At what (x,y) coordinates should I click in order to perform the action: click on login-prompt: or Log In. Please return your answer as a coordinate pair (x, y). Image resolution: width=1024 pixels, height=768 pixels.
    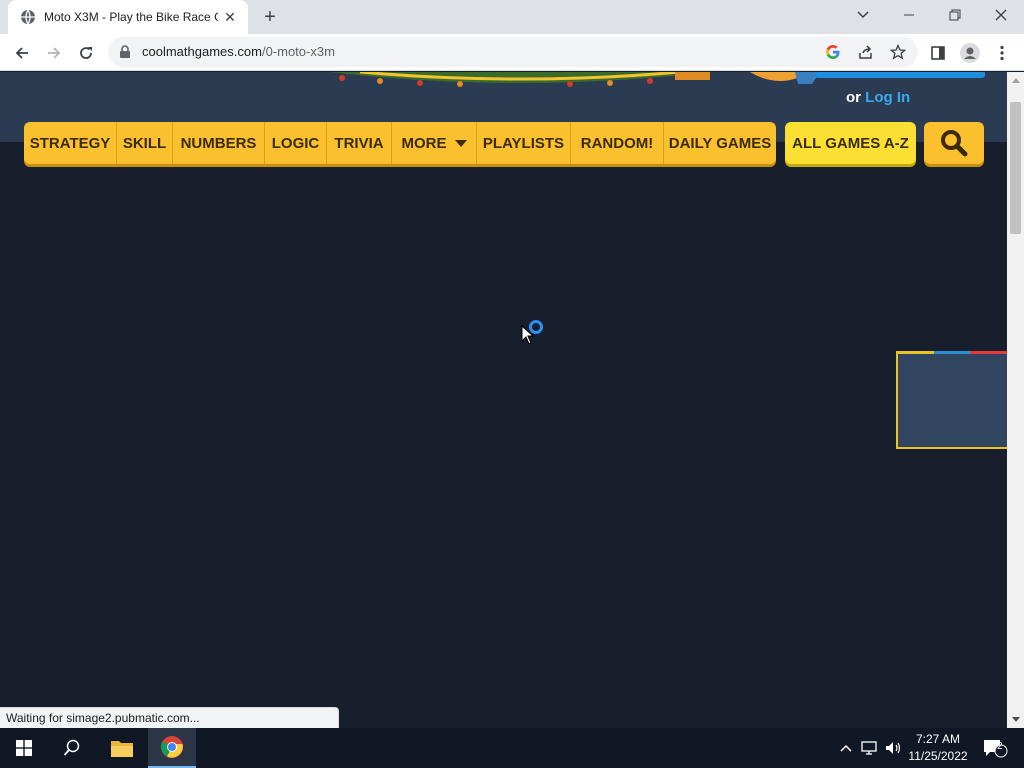
    Looking at the image, I should click on (878, 97).